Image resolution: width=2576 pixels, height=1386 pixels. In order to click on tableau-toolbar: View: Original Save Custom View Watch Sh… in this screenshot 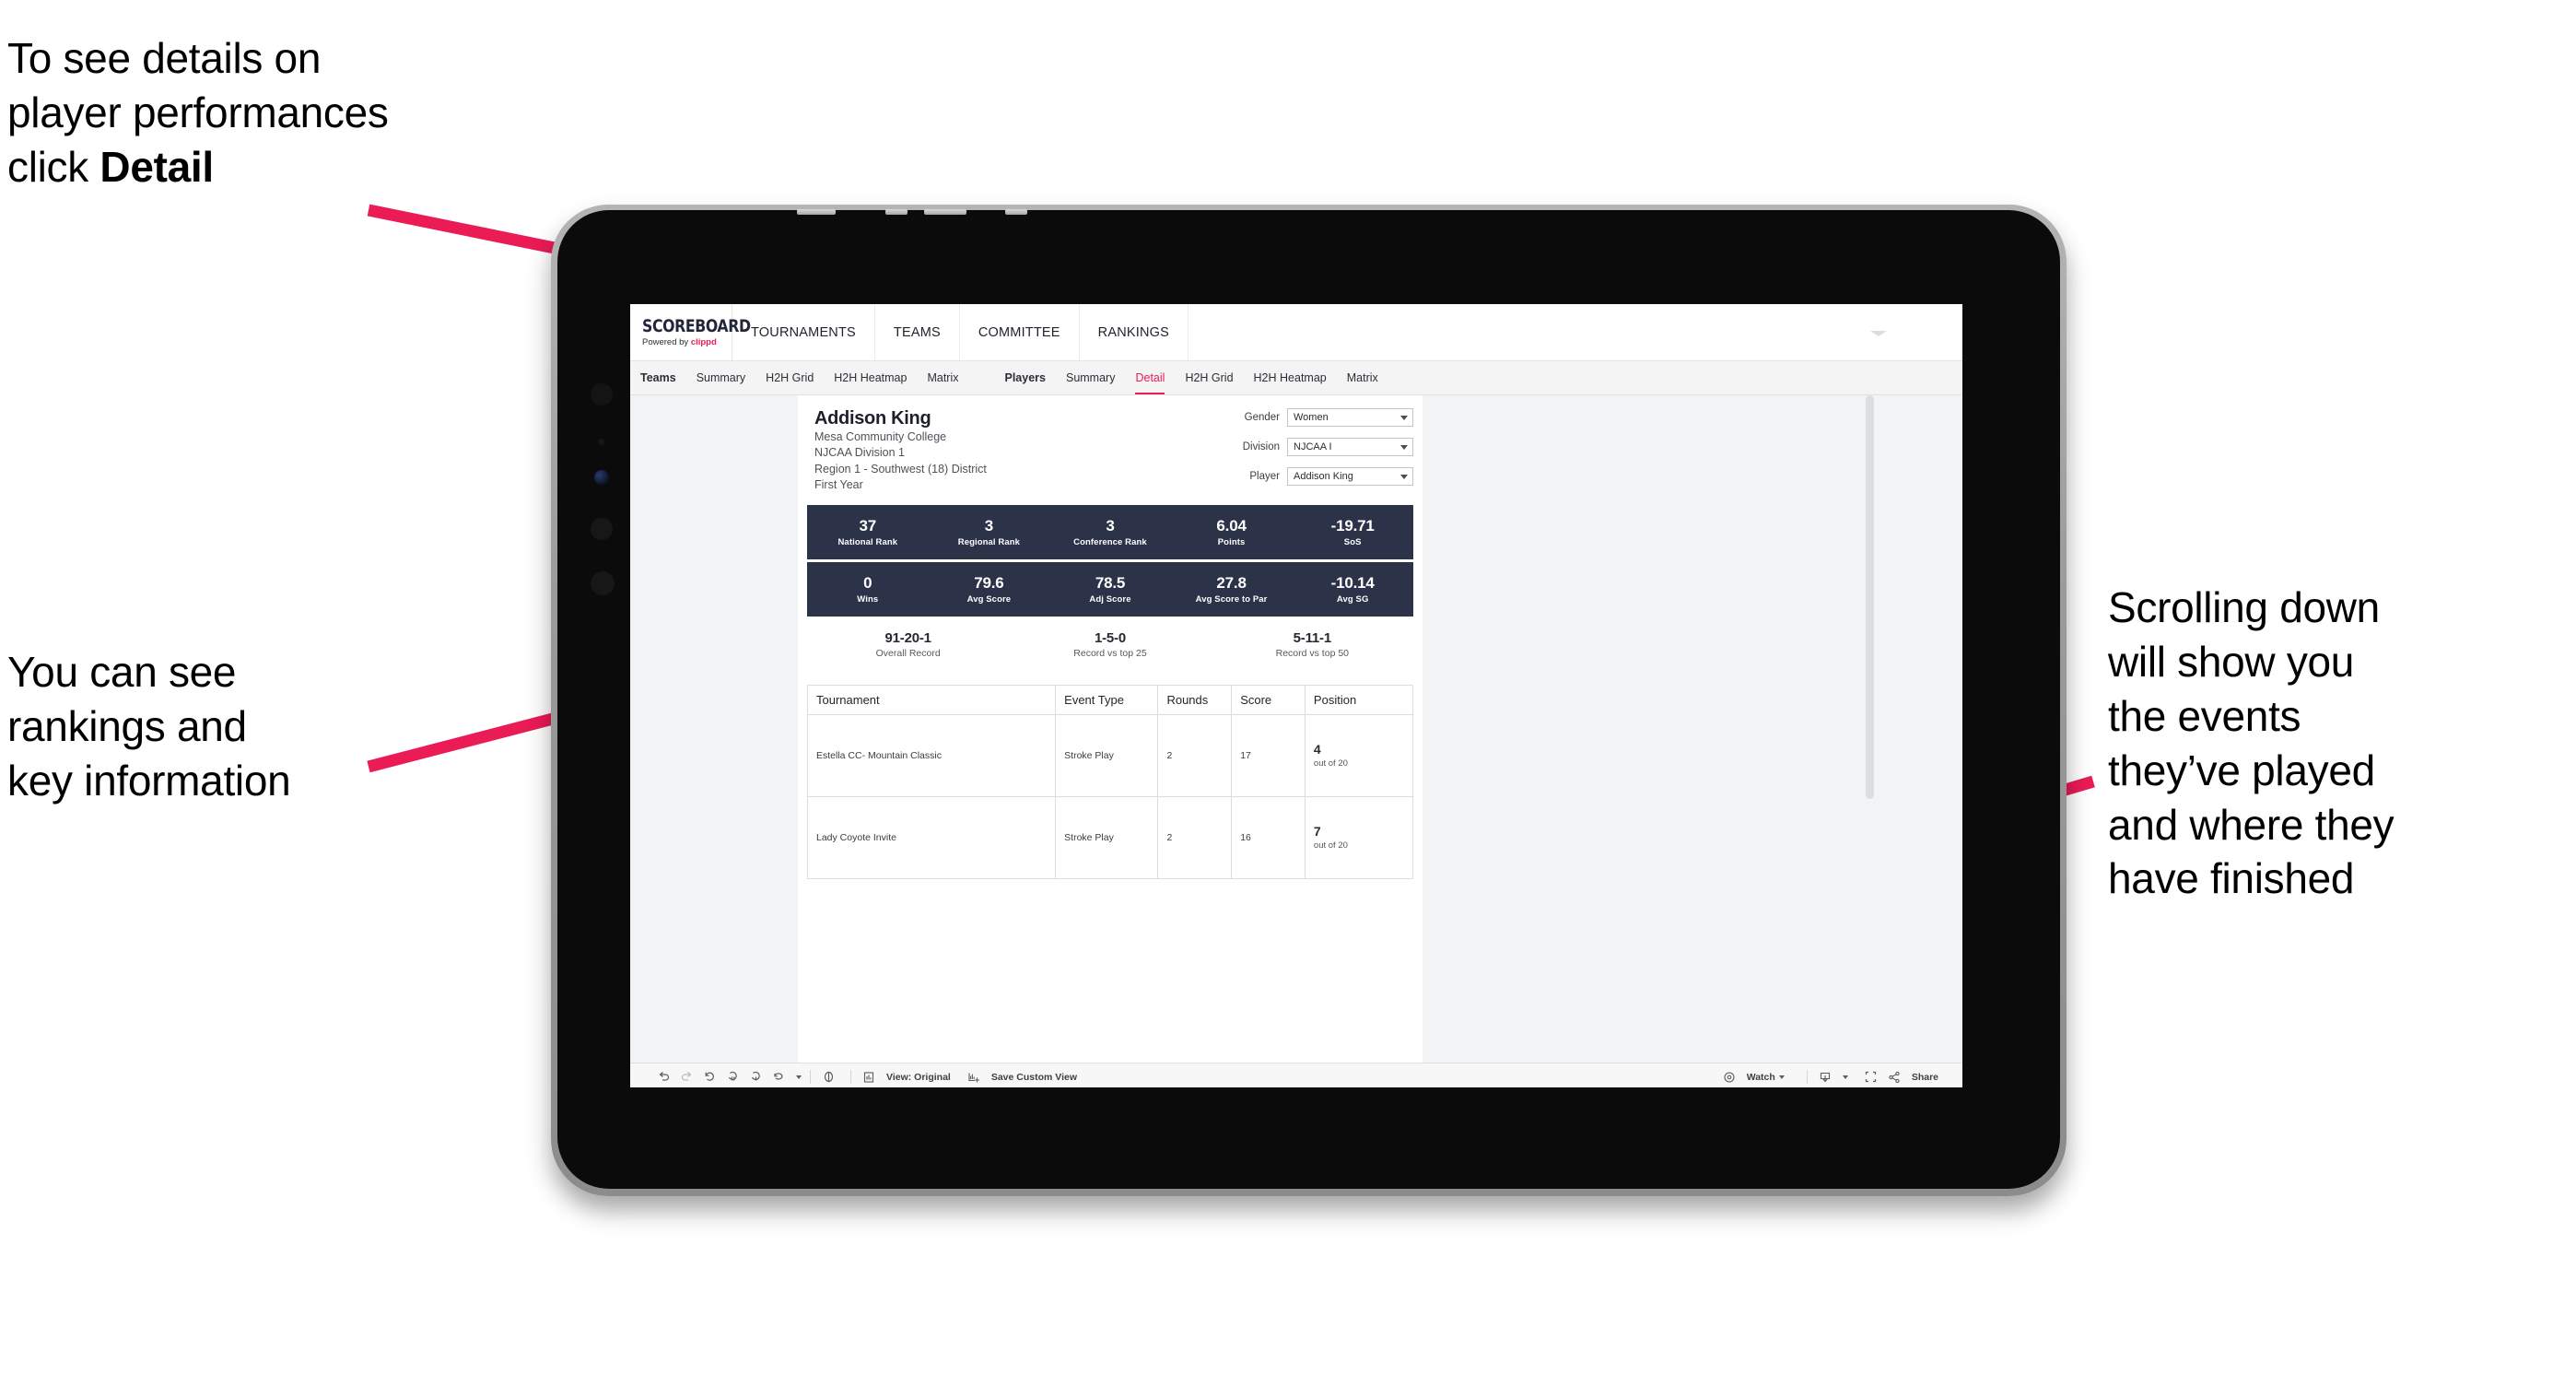, I will do `click(1296, 1075)`.